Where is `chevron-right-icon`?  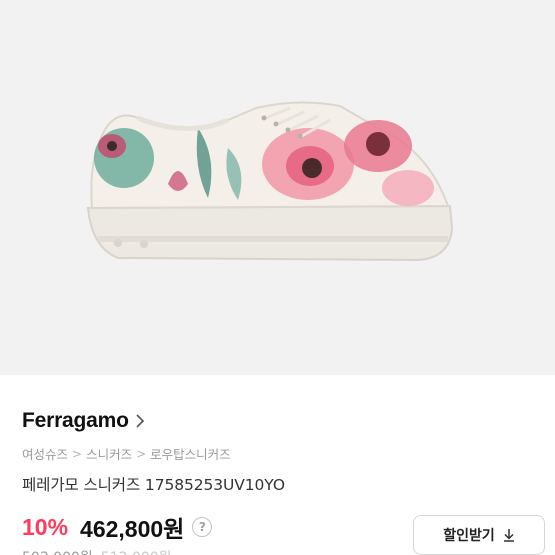
chevron-right-icon is located at coordinates (140, 421).